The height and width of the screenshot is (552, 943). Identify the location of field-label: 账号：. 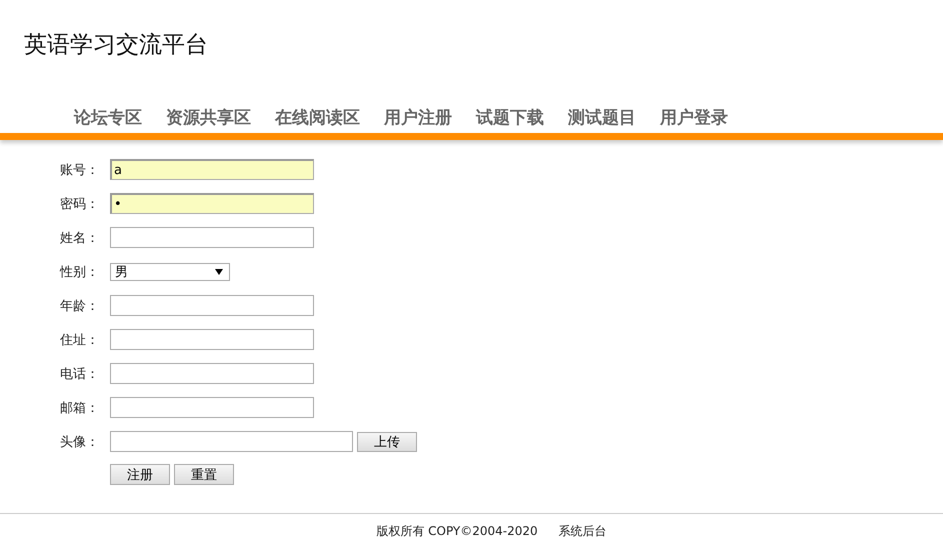
(80, 170).